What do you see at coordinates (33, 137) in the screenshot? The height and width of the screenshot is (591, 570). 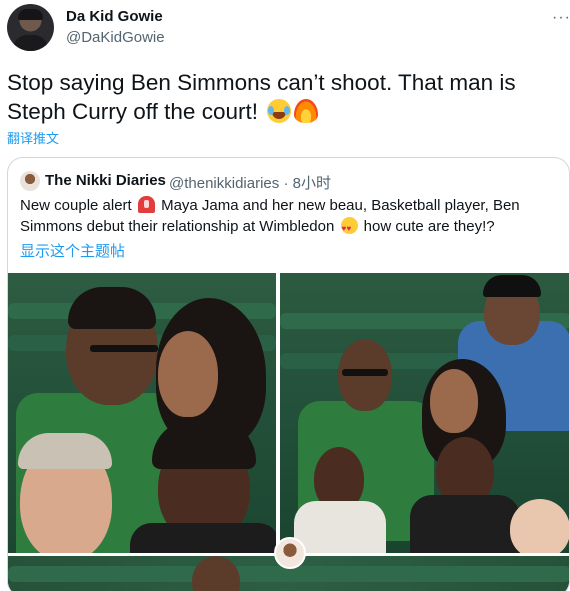 I see `translate-tweet-link: 翻译推文` at bounding box center [33, 137].